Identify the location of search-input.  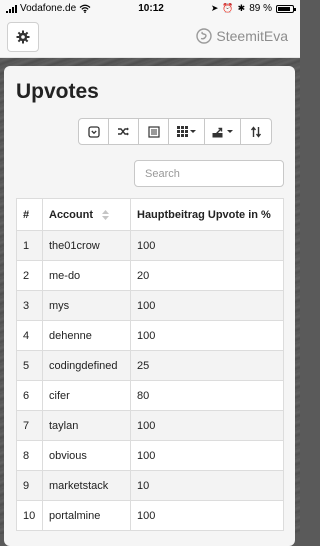
(209, 173).